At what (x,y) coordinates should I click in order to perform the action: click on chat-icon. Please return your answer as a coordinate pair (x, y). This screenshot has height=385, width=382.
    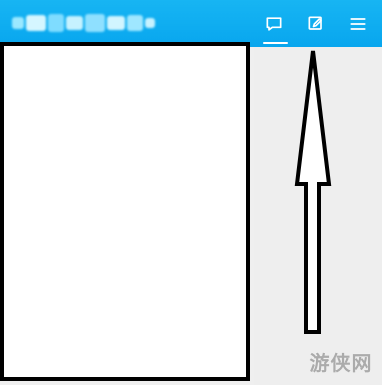
    Looking at the image, I should click on (274, 24).